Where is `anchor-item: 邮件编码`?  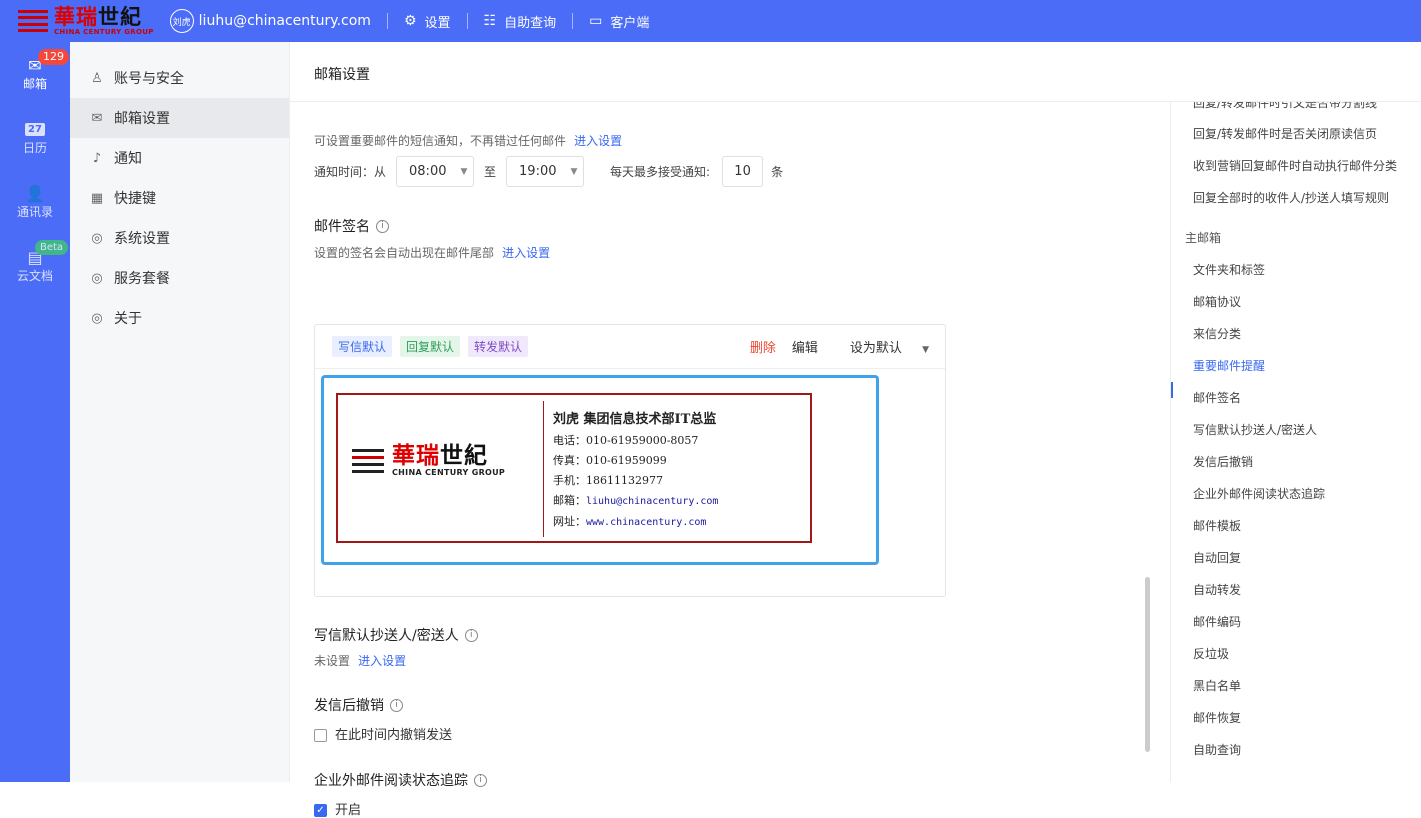 anchor-item: 邮件编码 is located at coordinates (1217, 621).